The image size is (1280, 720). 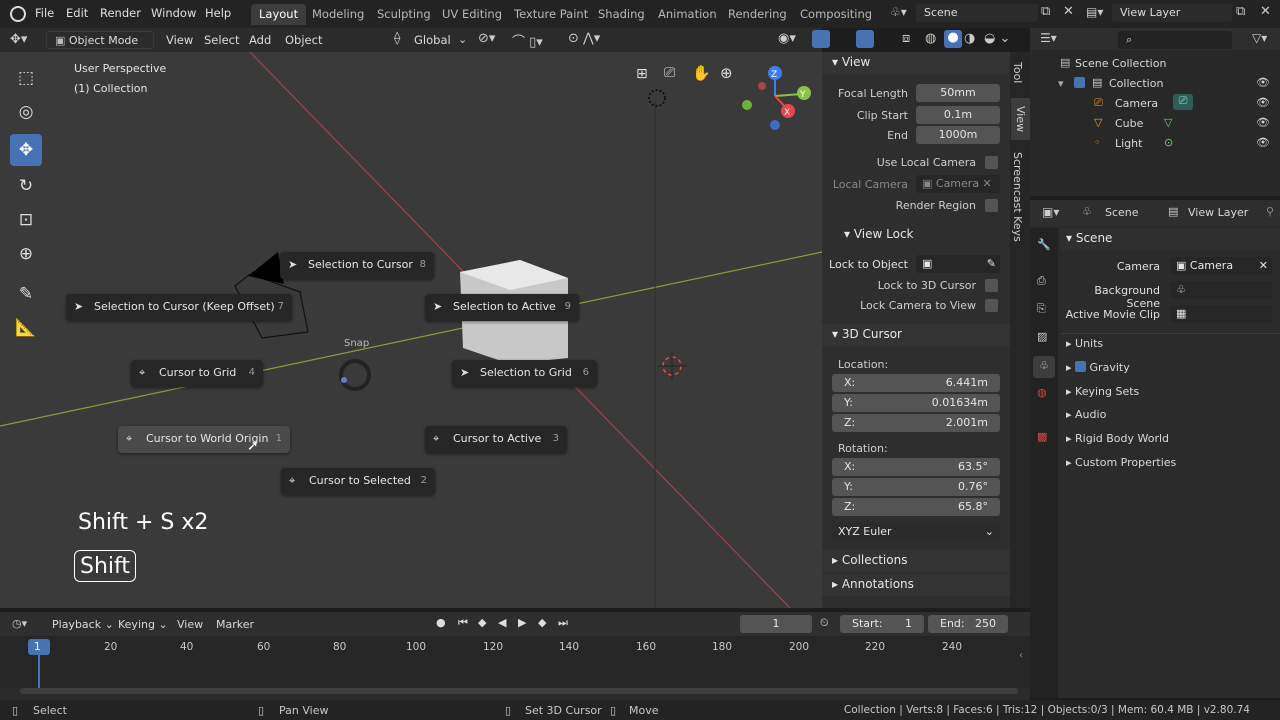 I want to click on properties-scene-label: Scene, so click(x=1122, y=212).